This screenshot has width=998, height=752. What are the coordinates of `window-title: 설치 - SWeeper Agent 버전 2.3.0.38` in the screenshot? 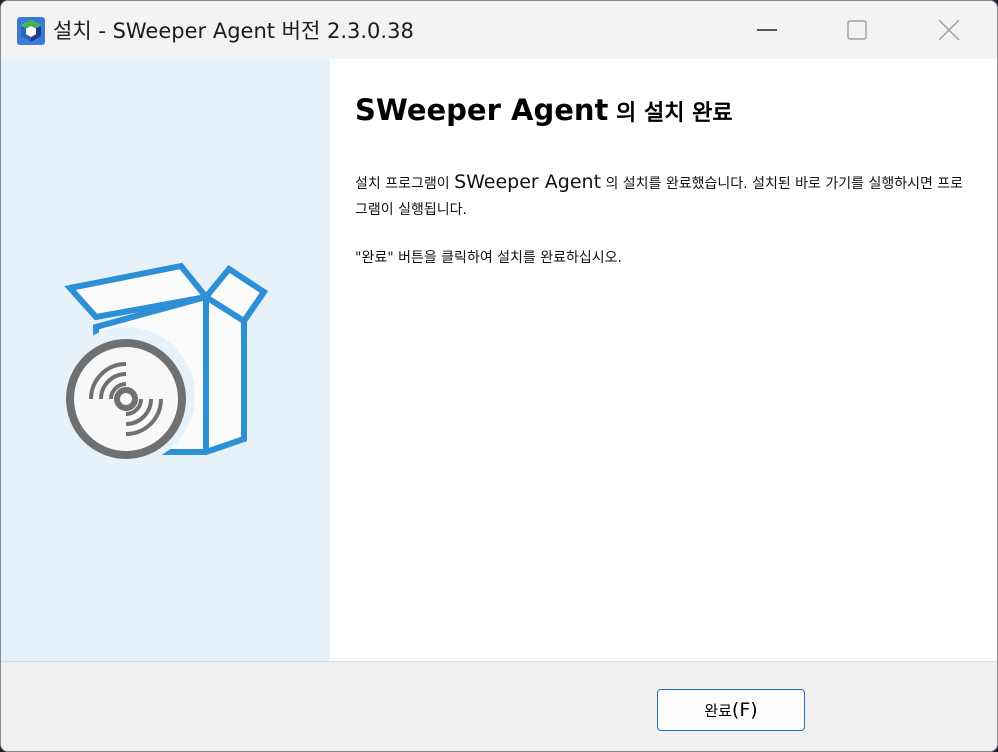 It's located at (233, 31).